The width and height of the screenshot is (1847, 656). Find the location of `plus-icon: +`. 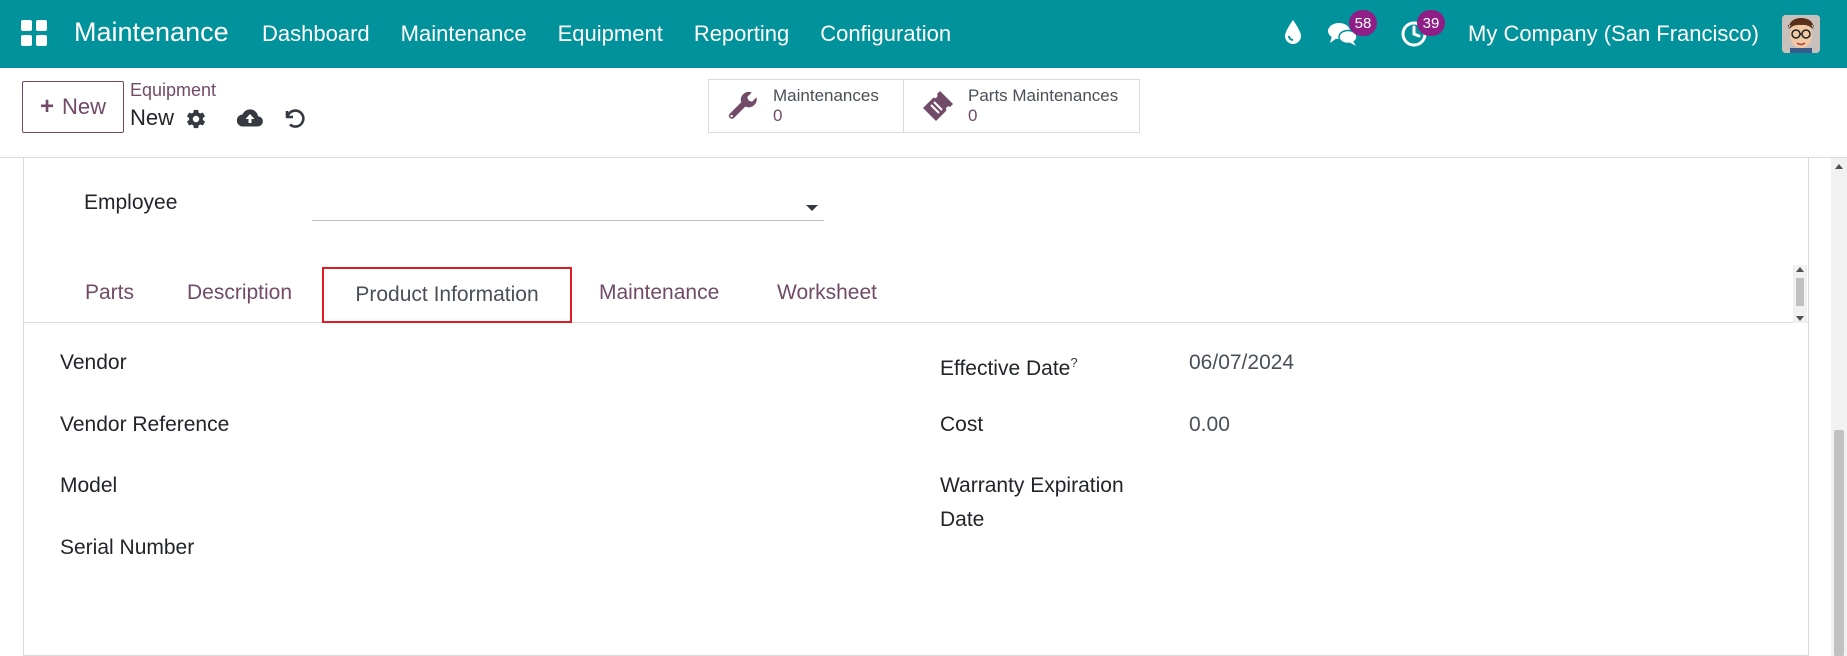

plus-icon: + is located at coordinates (46, 106).